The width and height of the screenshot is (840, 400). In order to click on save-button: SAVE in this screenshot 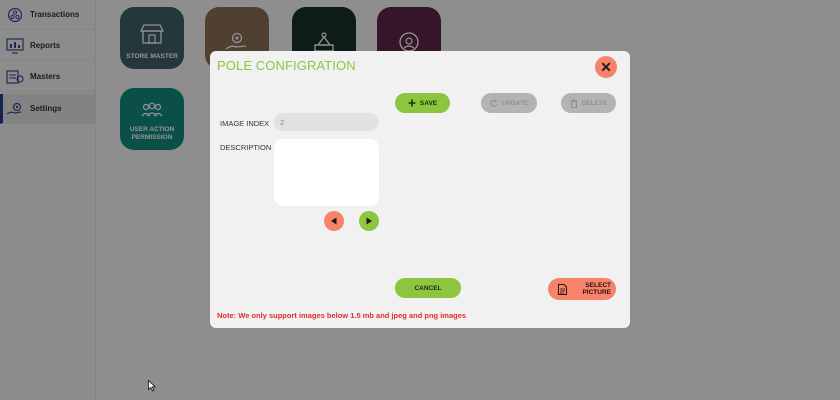, I will do `click(422, 103)`.